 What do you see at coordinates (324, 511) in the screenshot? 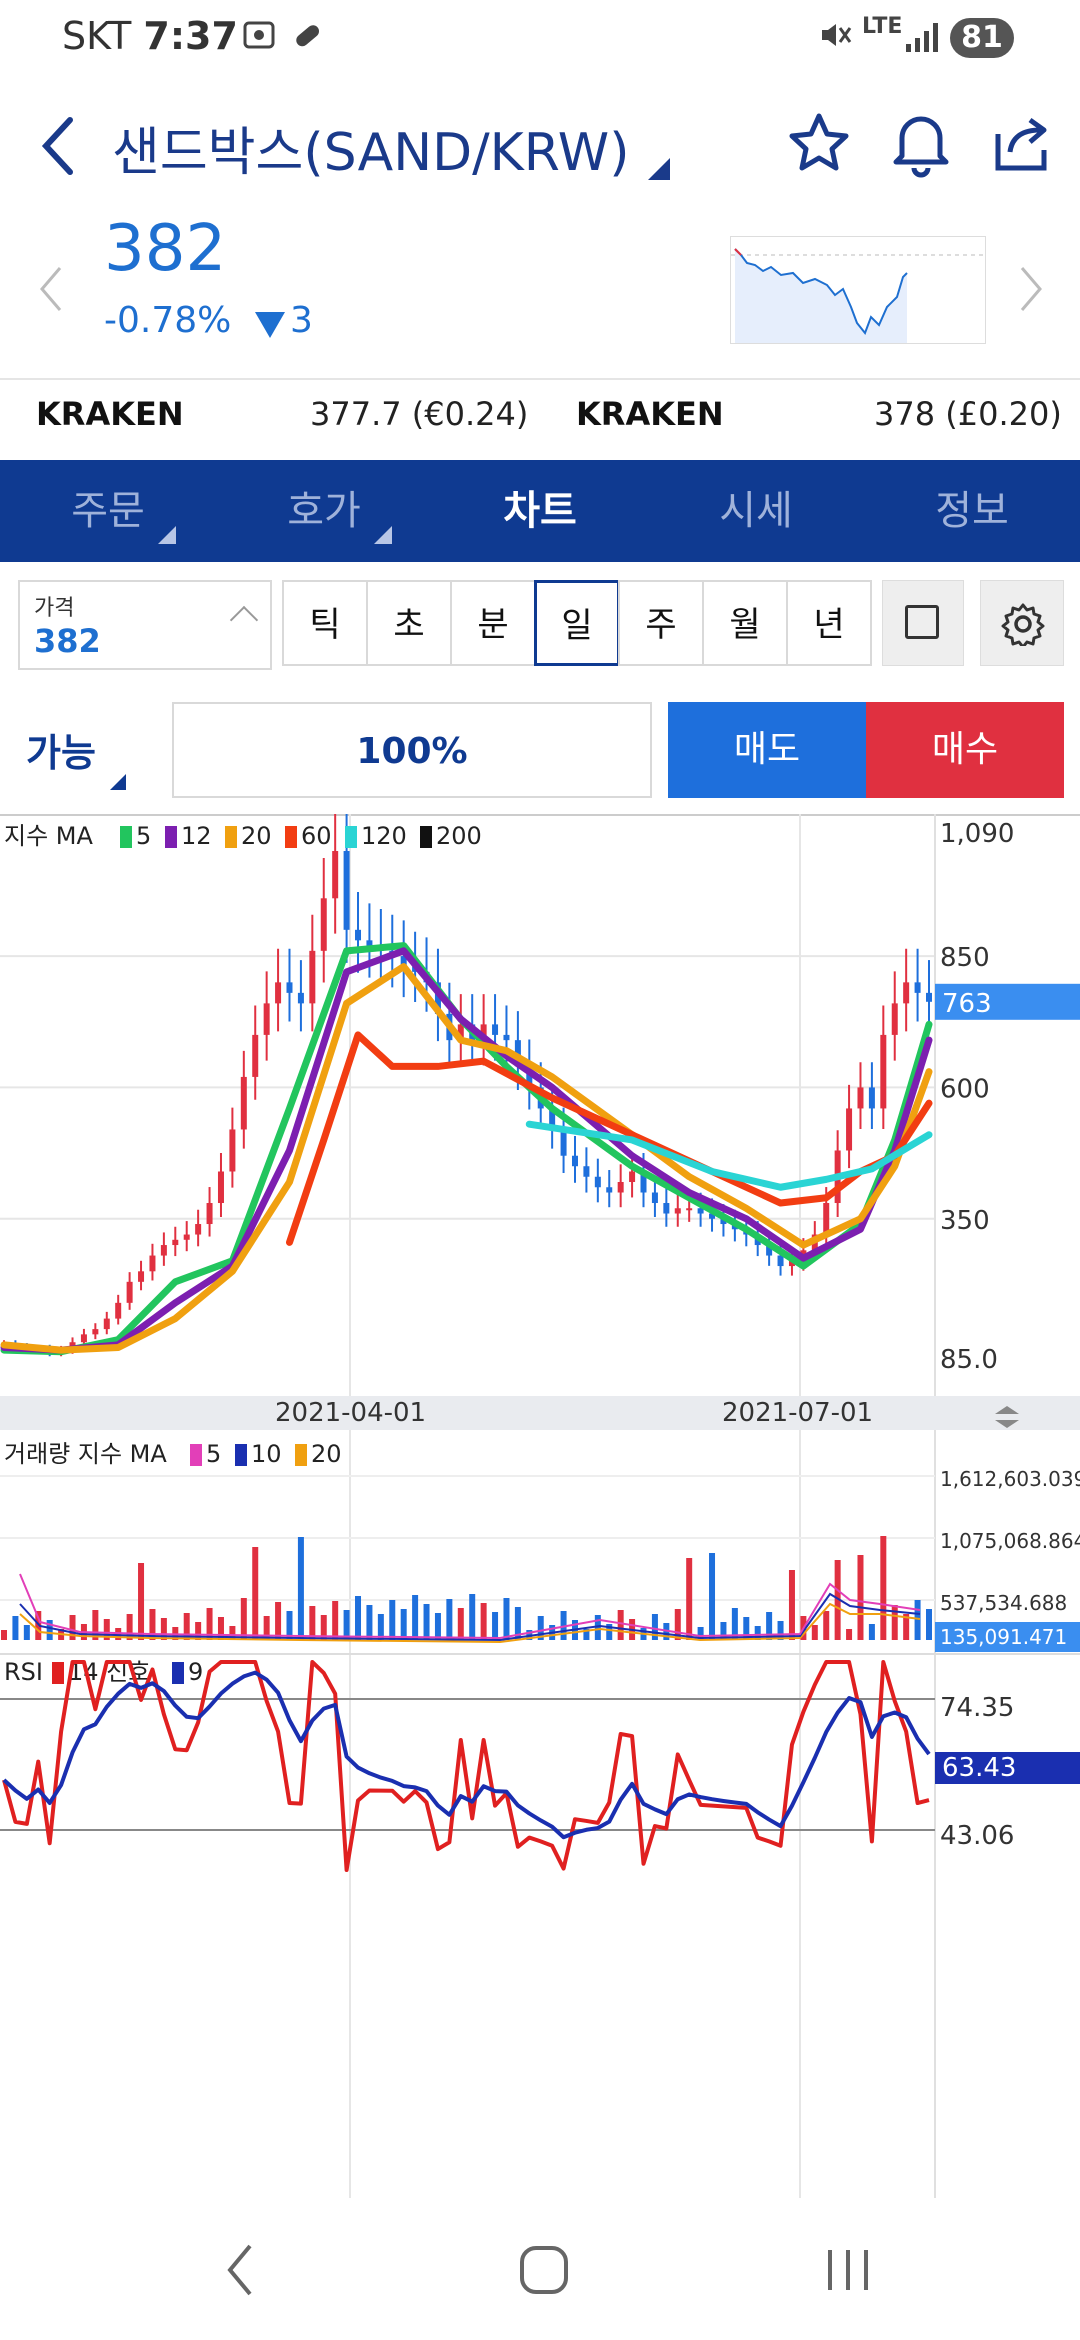
I see `tab-orderbook: 호가` at bounding box center [324, 511].